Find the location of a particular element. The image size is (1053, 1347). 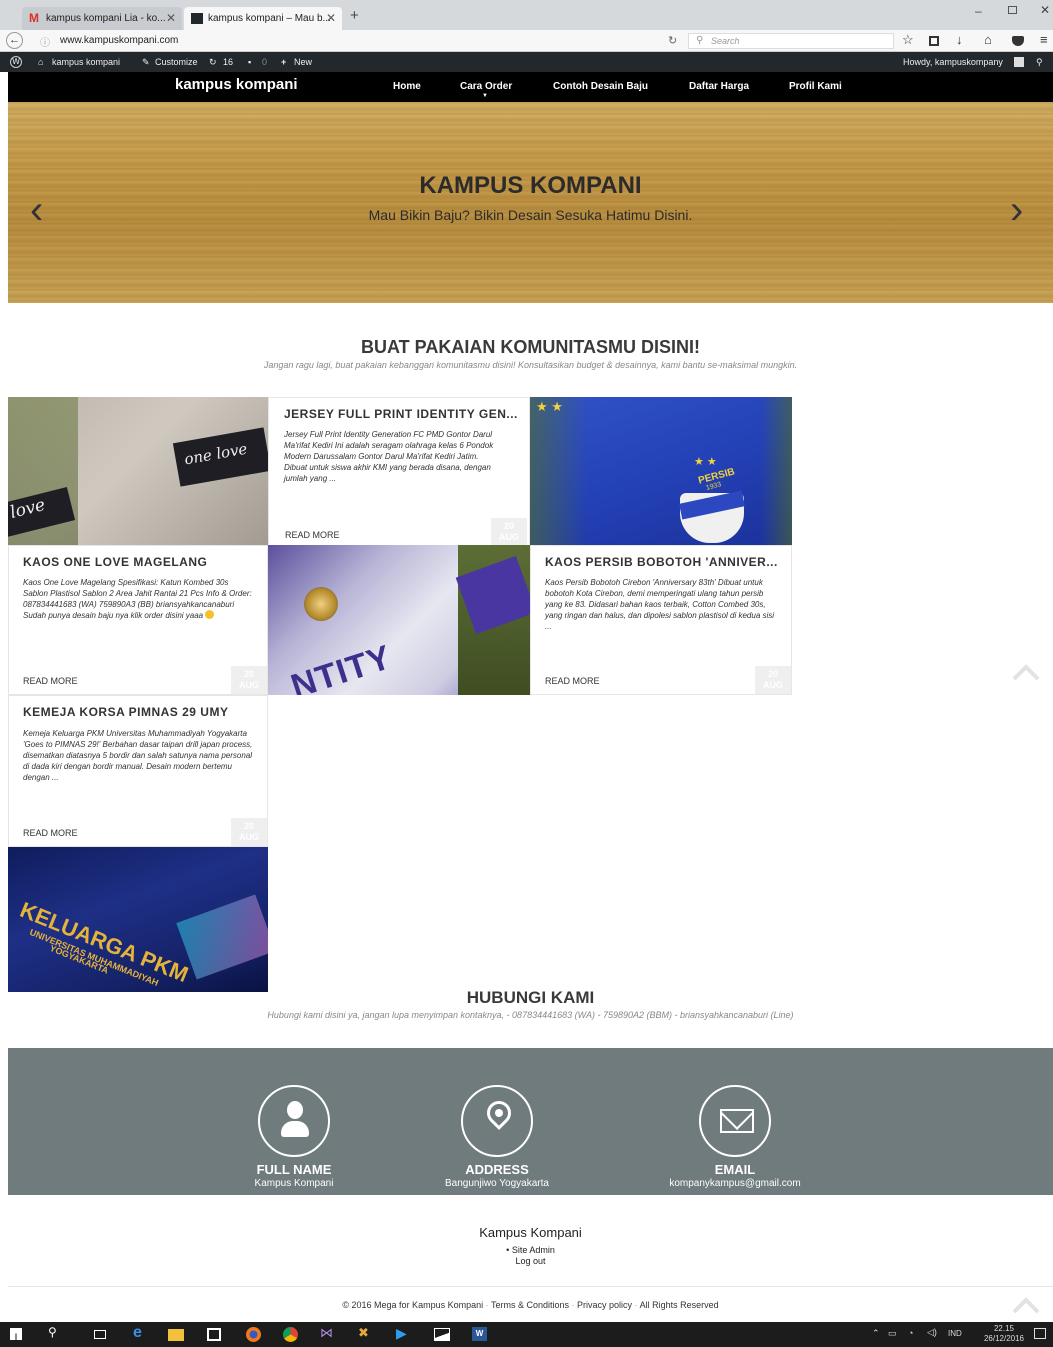

windows-start-icon is located at coordinates (16, 1334).